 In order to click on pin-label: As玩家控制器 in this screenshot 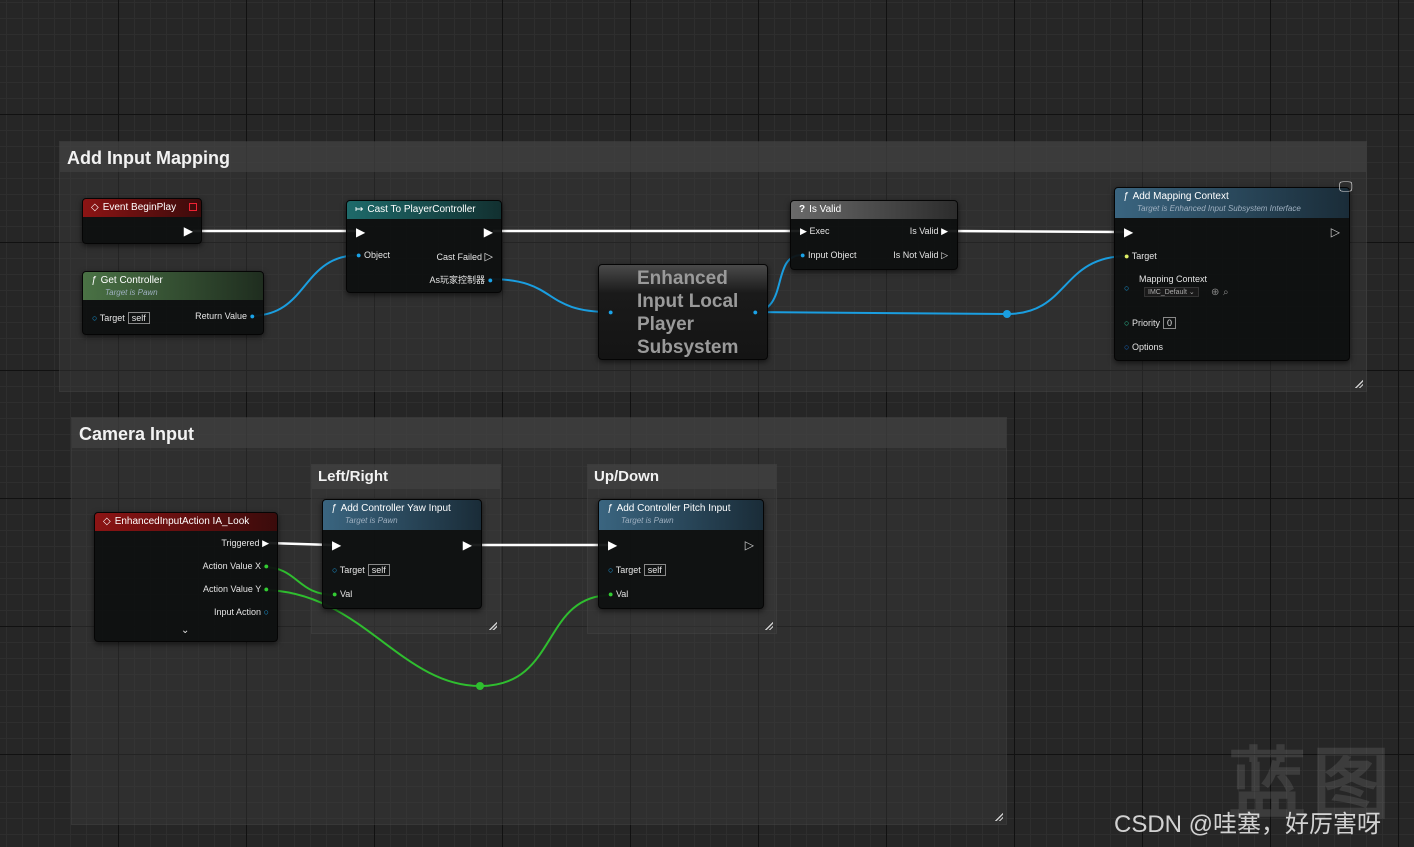, I will do `click(457, 280)`.